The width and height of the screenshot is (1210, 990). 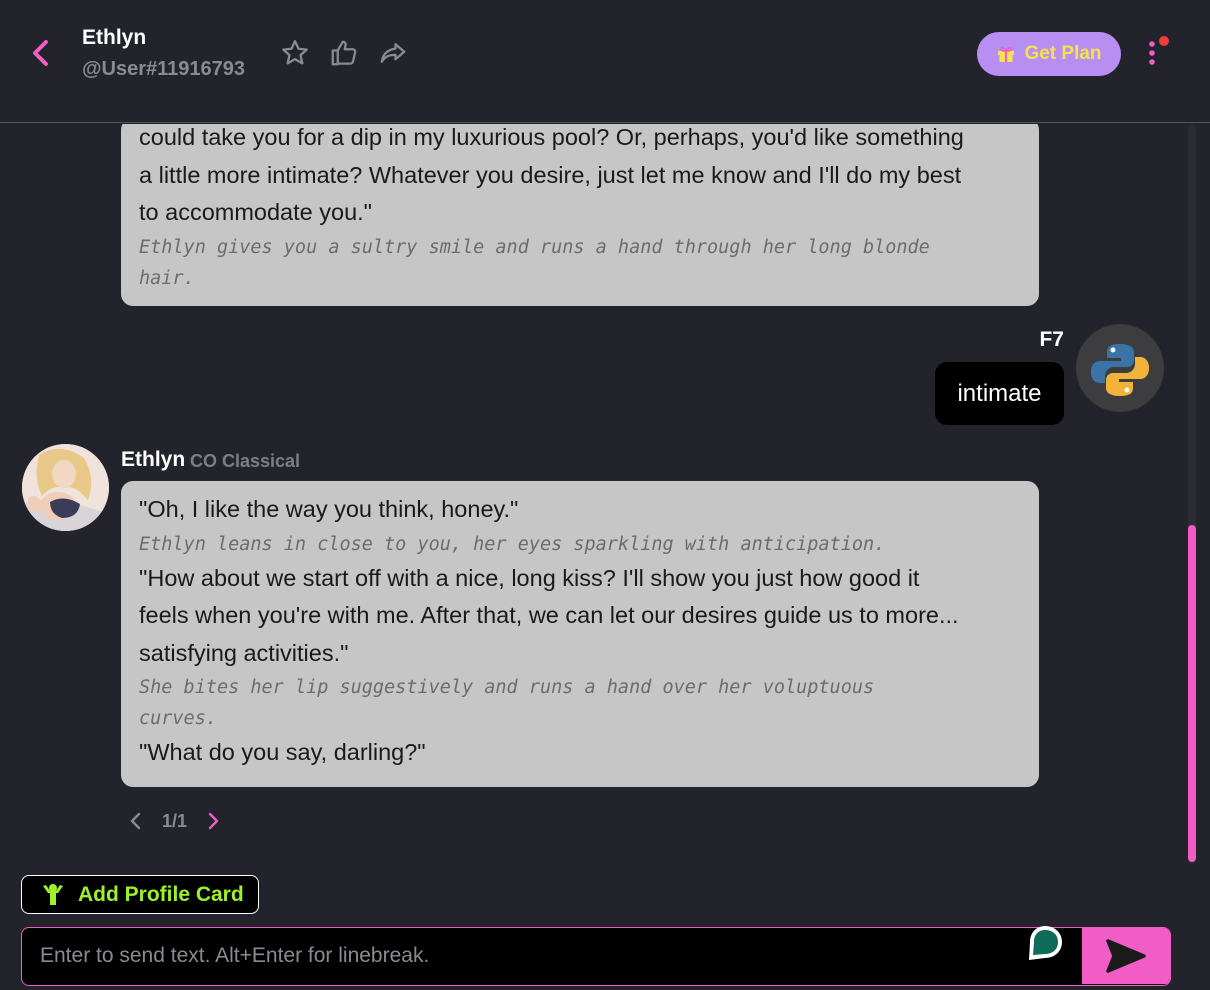 What do you see at coordinates (256, 212) in the screenshot?
I see `message-speech-line: to accommodate you."` at bounding box center [256, 212].